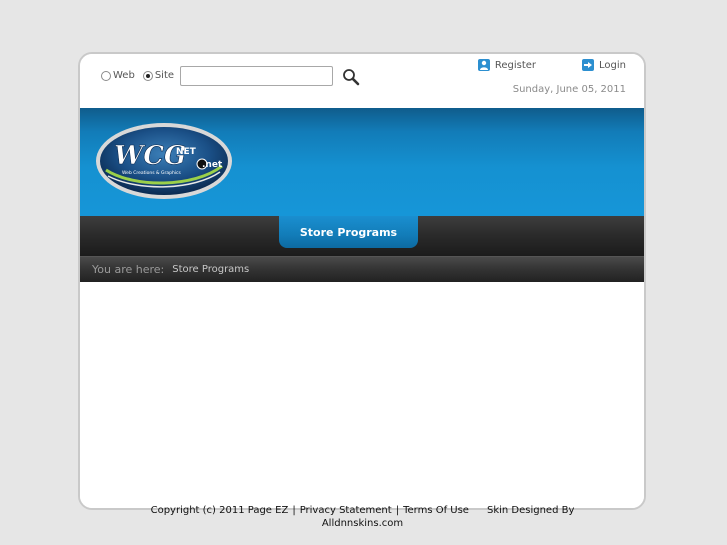 The image size is (727, 545). Describe the element at coordinates (124, 75) in the screenshot. I see `web-radio-label: Web` at that location.